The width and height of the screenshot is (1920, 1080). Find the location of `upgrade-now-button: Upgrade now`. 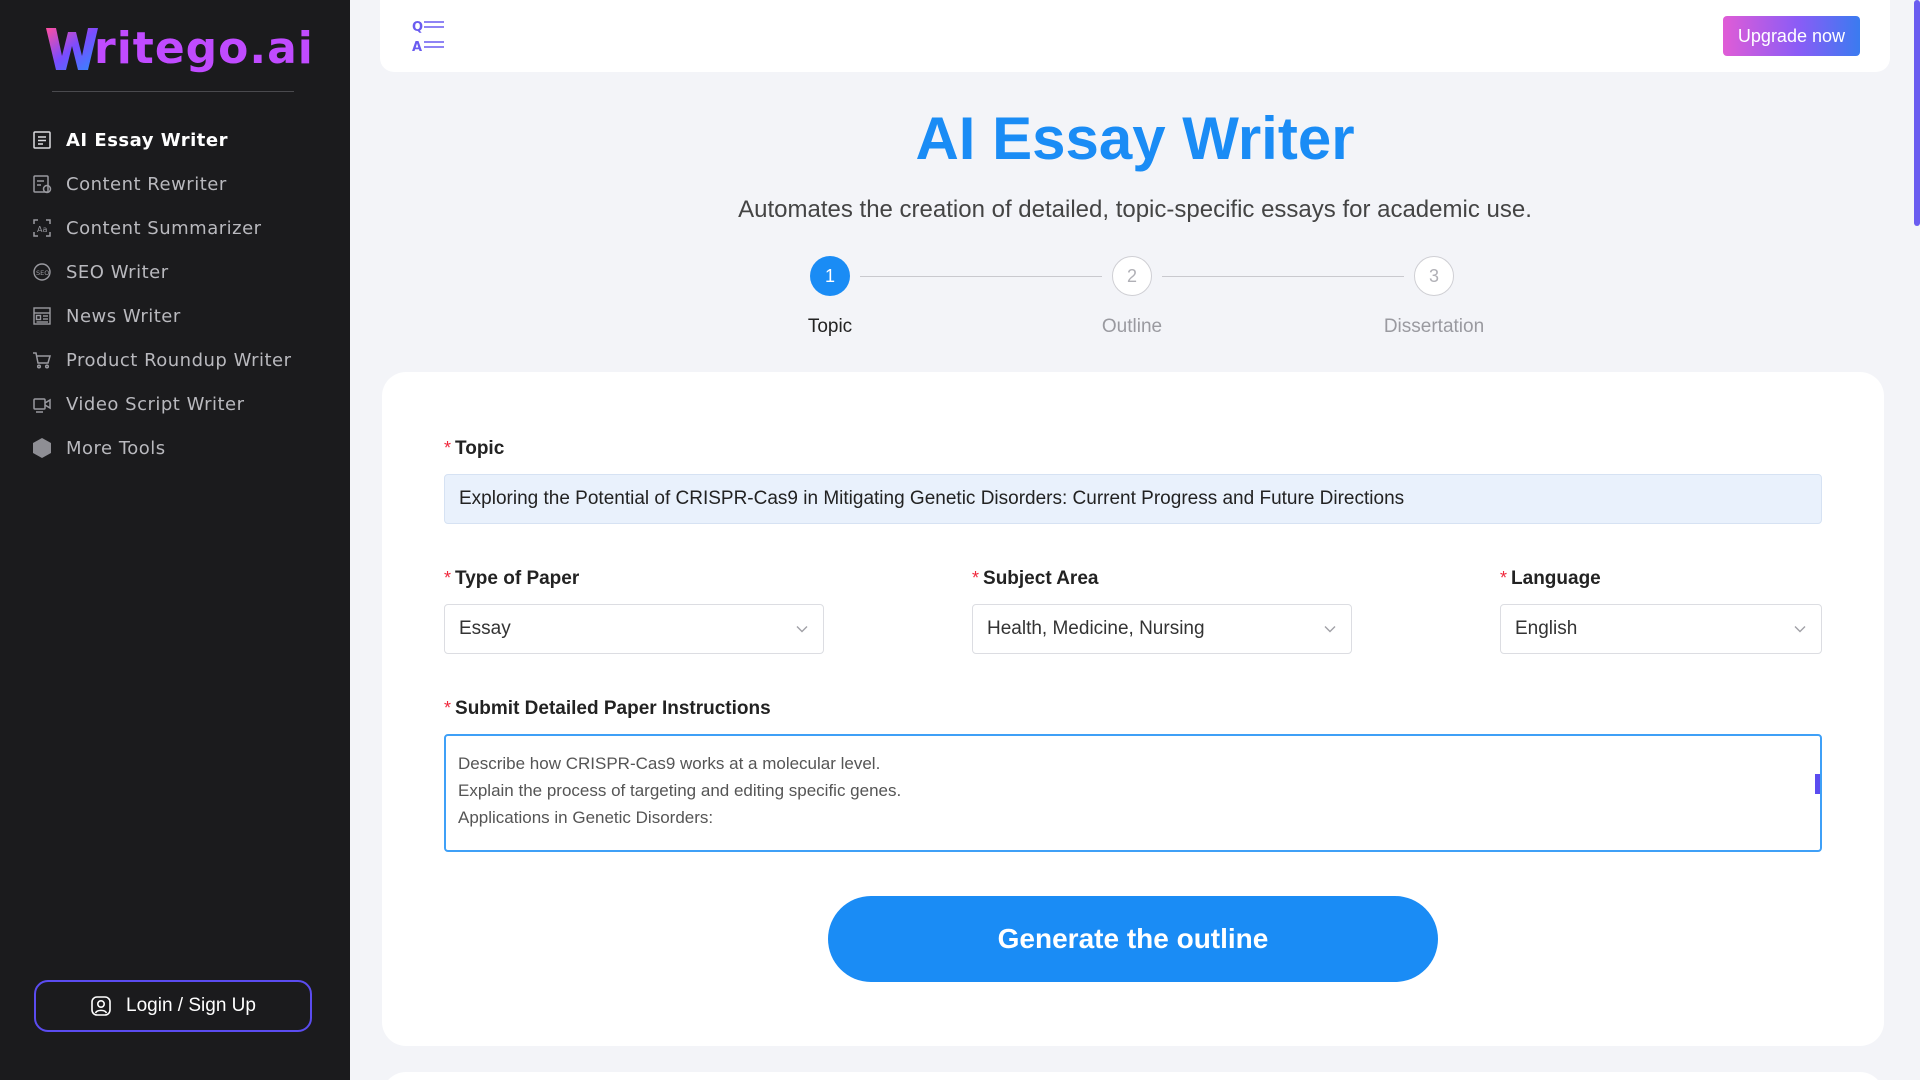

upgrade-now-button: Upgrade now is located at coordinates (1791, 36).